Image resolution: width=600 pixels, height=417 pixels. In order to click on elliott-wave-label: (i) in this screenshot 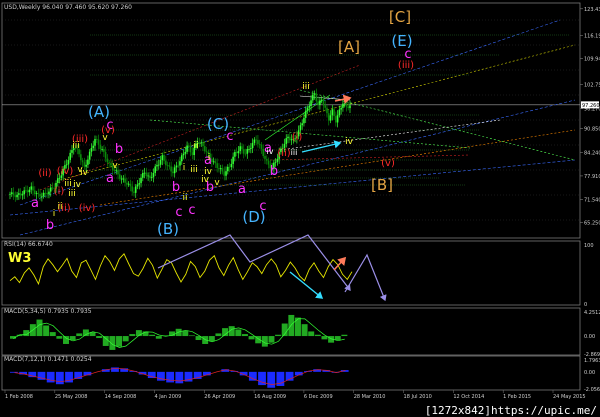, I will do `click(59, 191)`.